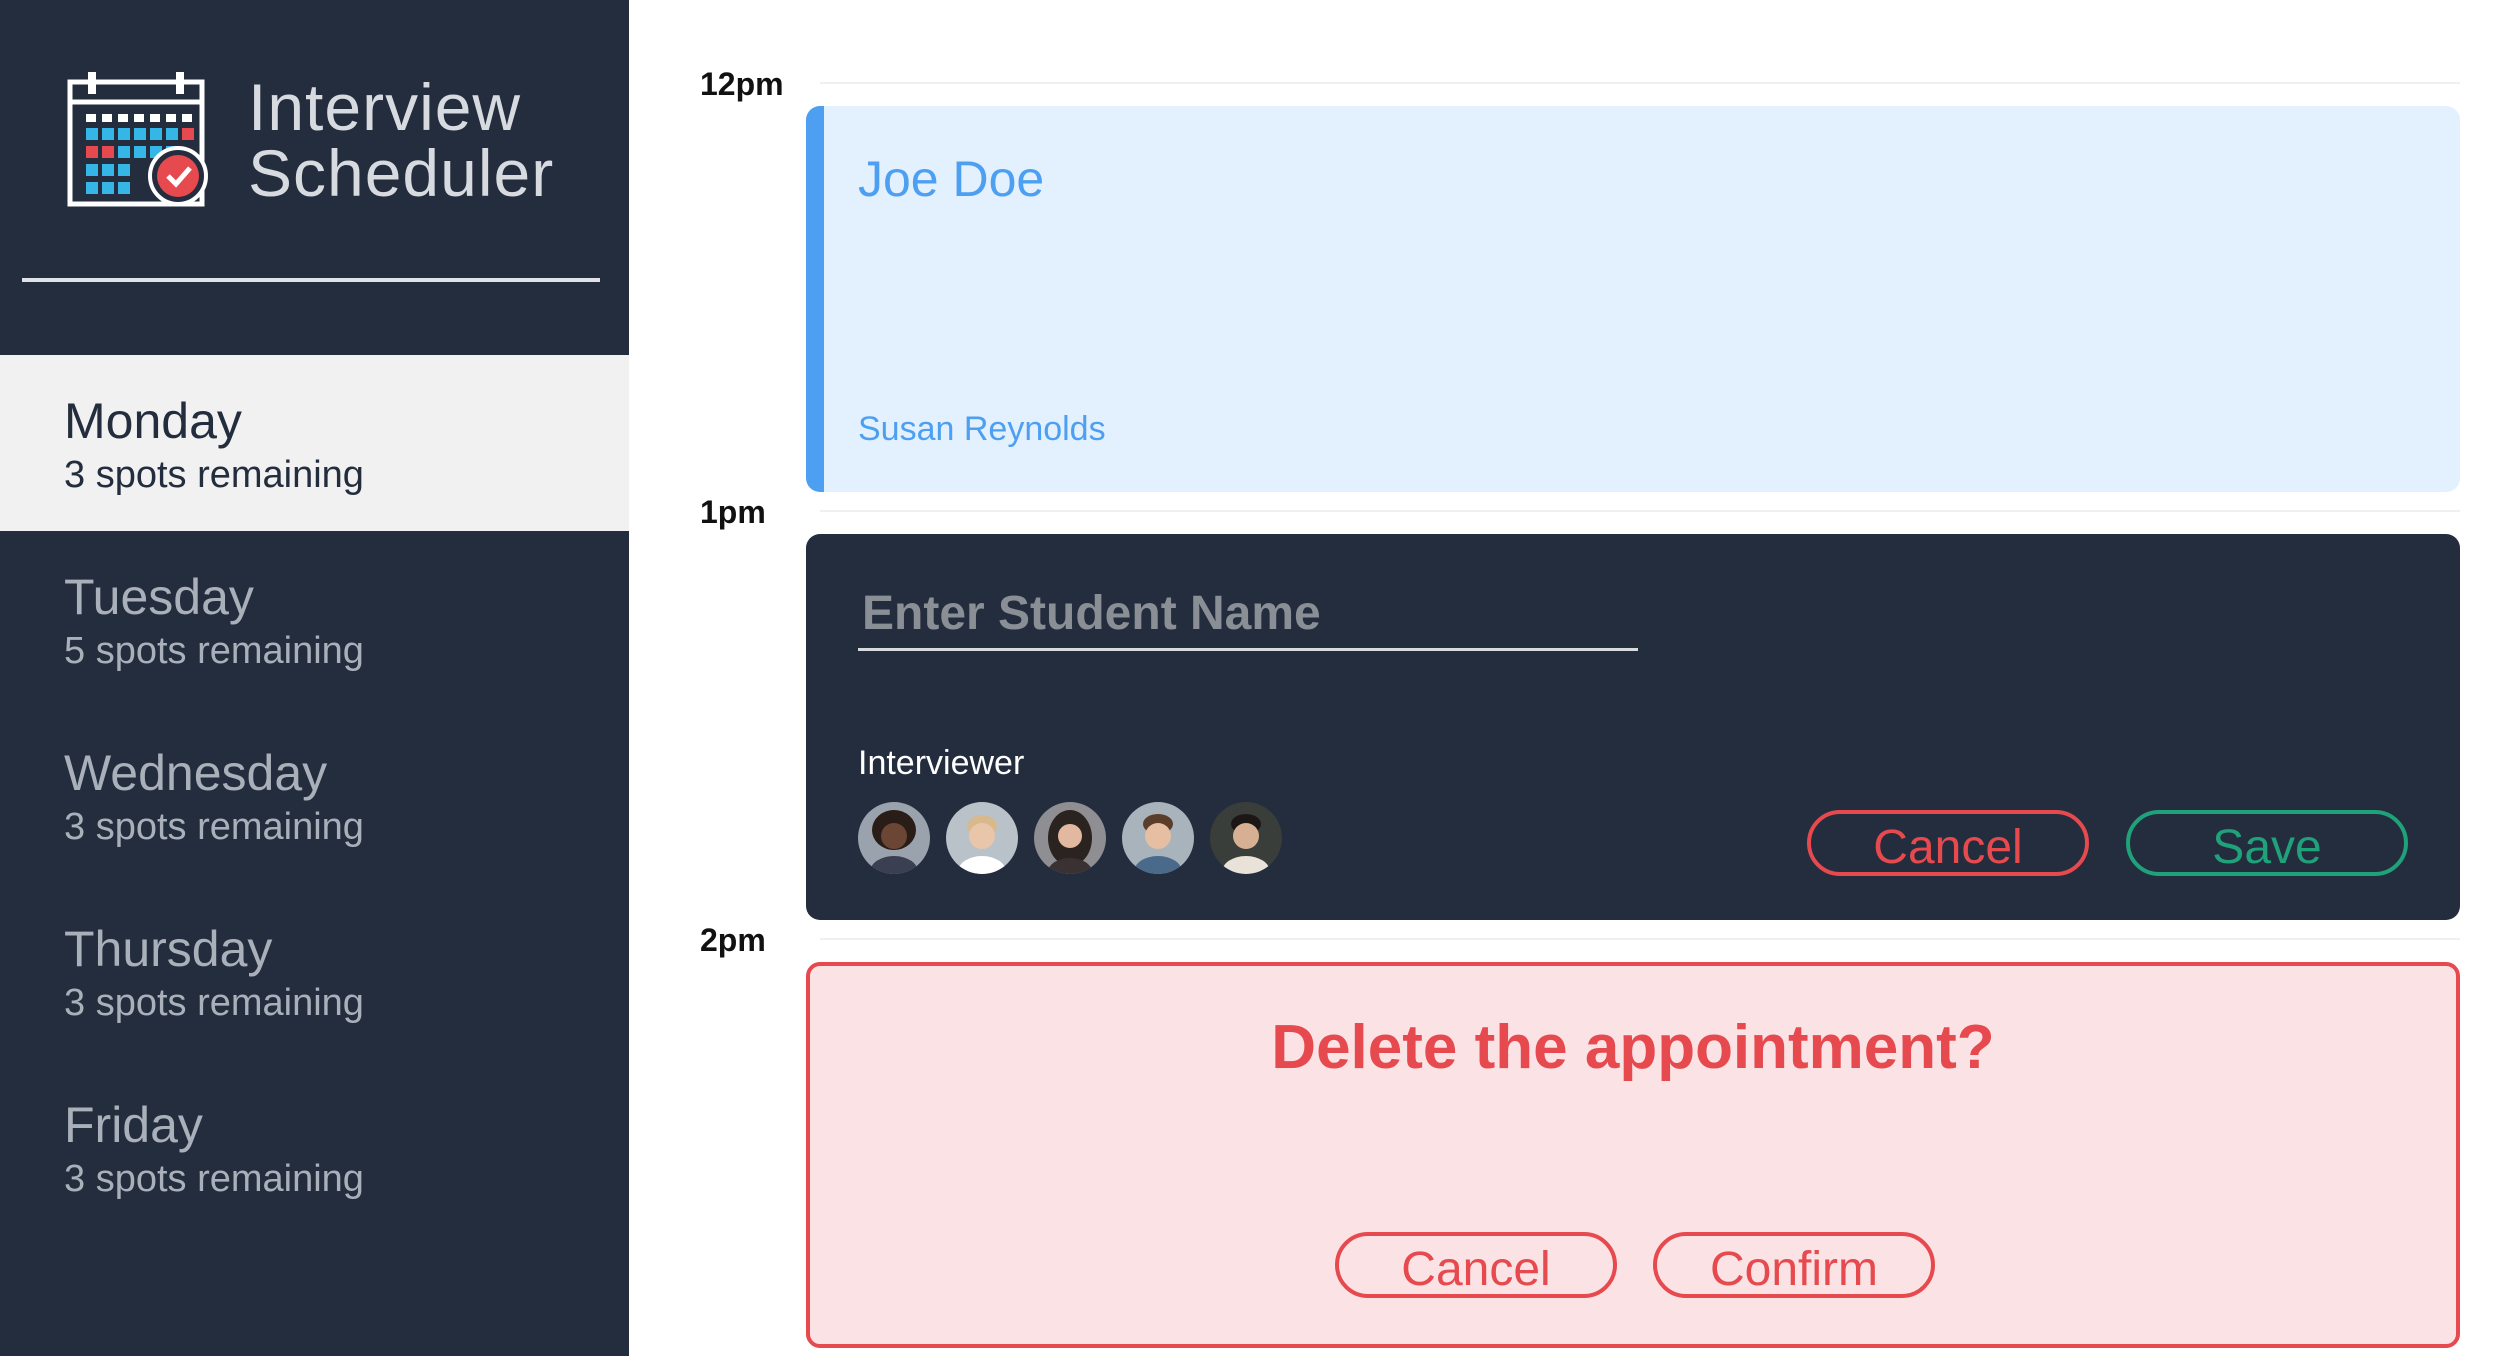 This screenshot has width=2518, height=1356. I want to click on app-title-line1: Interview, so click(385, 107).